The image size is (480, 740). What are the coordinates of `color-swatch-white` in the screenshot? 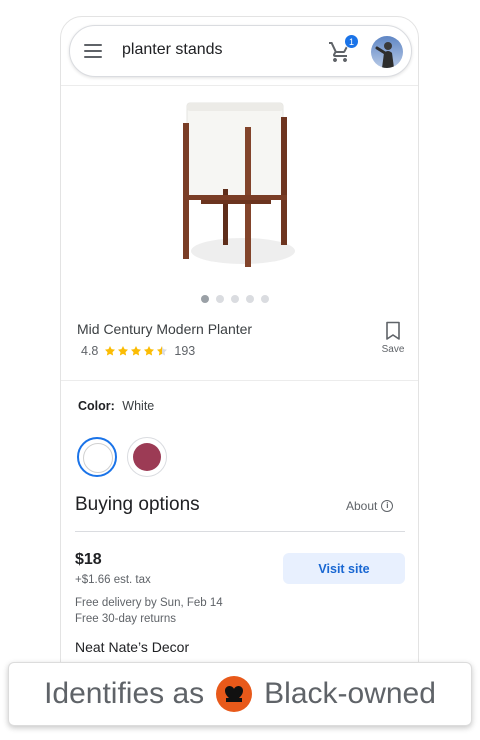 It's located at (97, 457).